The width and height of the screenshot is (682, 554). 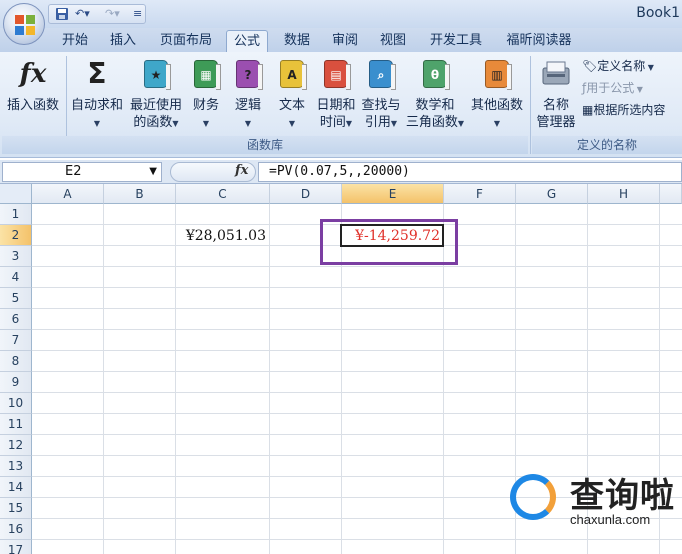 What do you see at coordinates (552, 194) in the screenshot?
I see `column-header-g: G` at bounding box center [552, 194].